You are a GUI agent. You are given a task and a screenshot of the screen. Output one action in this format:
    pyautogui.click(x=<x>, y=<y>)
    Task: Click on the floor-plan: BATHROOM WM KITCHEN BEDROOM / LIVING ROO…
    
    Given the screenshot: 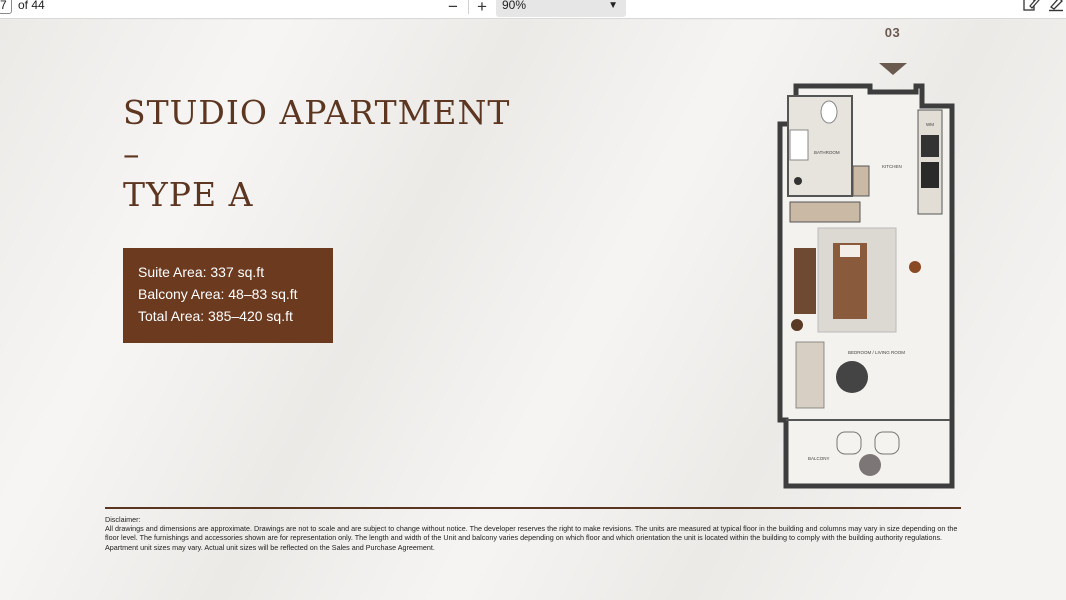 What is the action you would take?
    pyautogui.click(x=866, y=286)
    